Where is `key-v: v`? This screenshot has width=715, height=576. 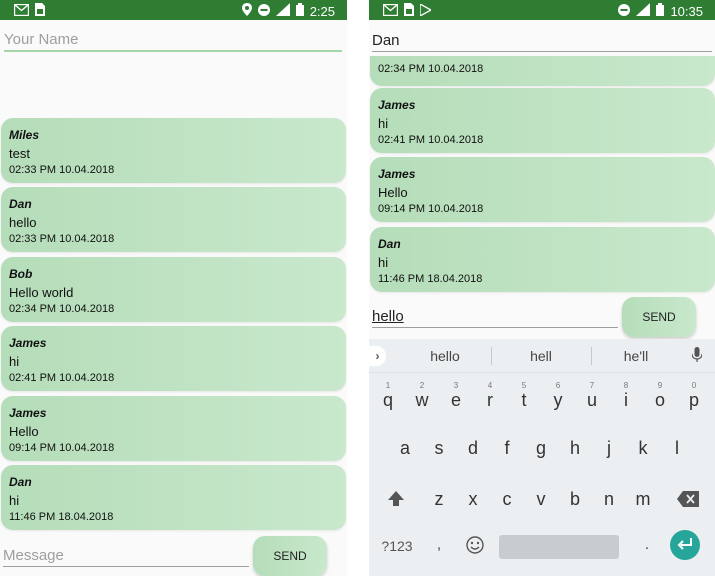 key-v: v is located at coordinates (541, 499).